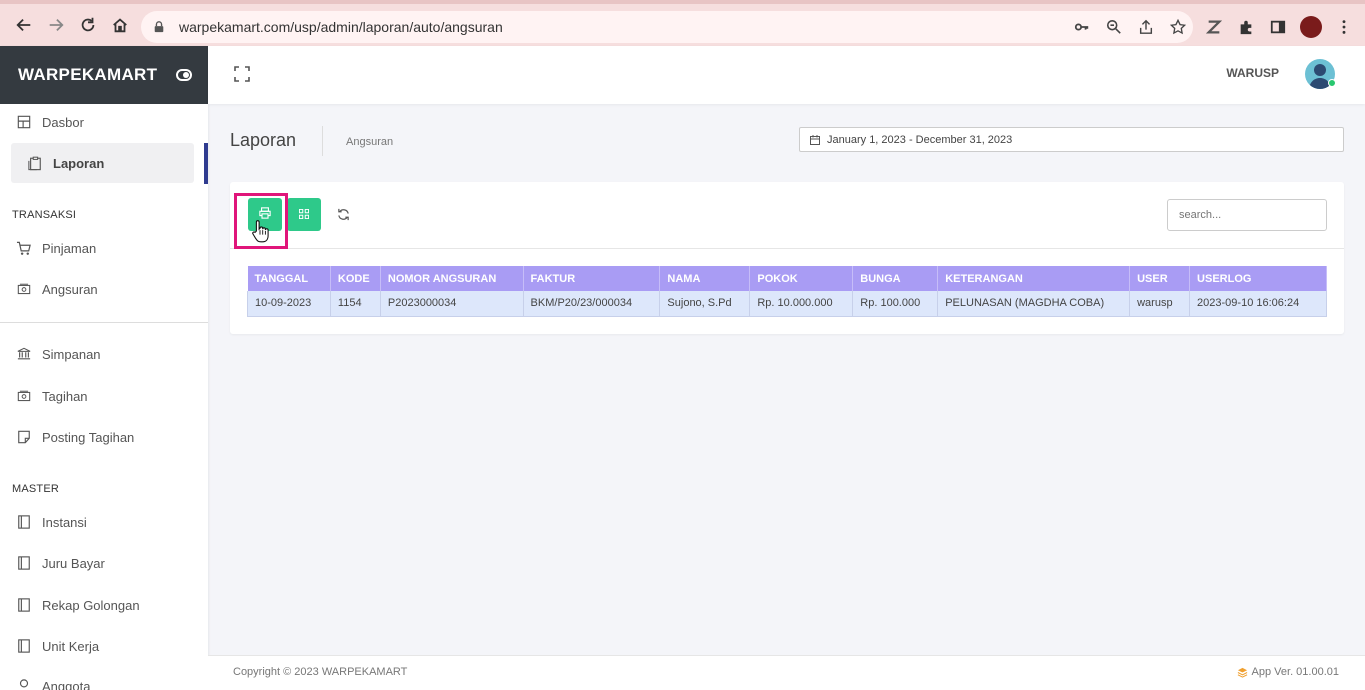 The height and width of the screenshot is (690, 1365). What do you see at coordinates (343, 214) in the screenshot?
I see `refresh-icon` at bounding box center [343, 214].